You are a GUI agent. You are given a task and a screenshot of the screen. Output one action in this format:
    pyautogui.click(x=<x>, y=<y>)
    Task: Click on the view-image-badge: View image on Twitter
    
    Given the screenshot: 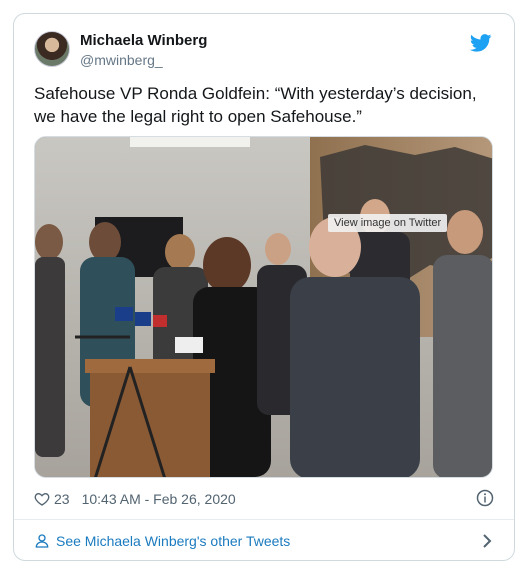 What is the action you would take?
    pyautogui.click(x=388, y=223)
    